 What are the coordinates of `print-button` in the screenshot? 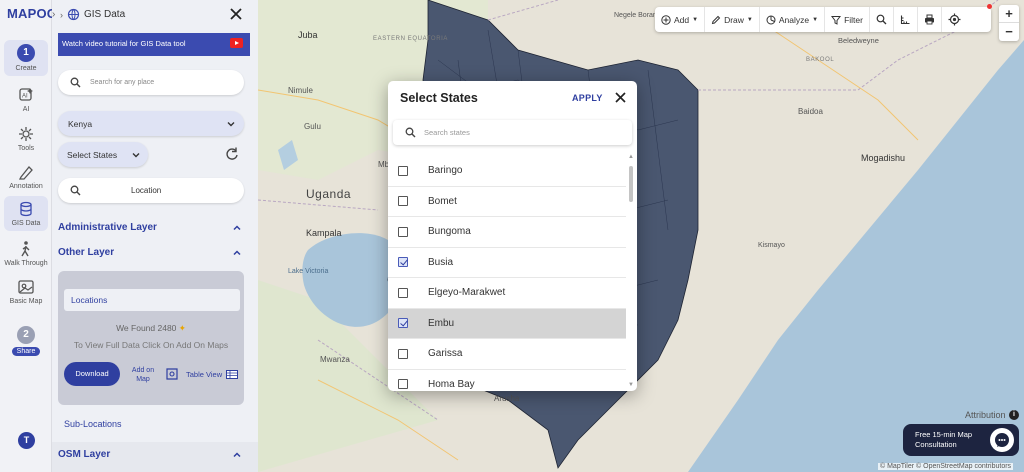 It's located at (930, 19).